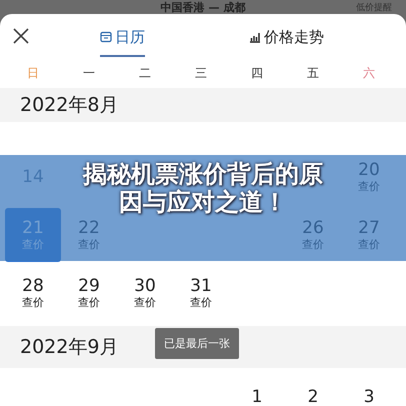 This screenshot has height=406, width=406. Describe the element at coordinates (286, 37) in the screenshot. I see `tab: 价格走势` at that location.